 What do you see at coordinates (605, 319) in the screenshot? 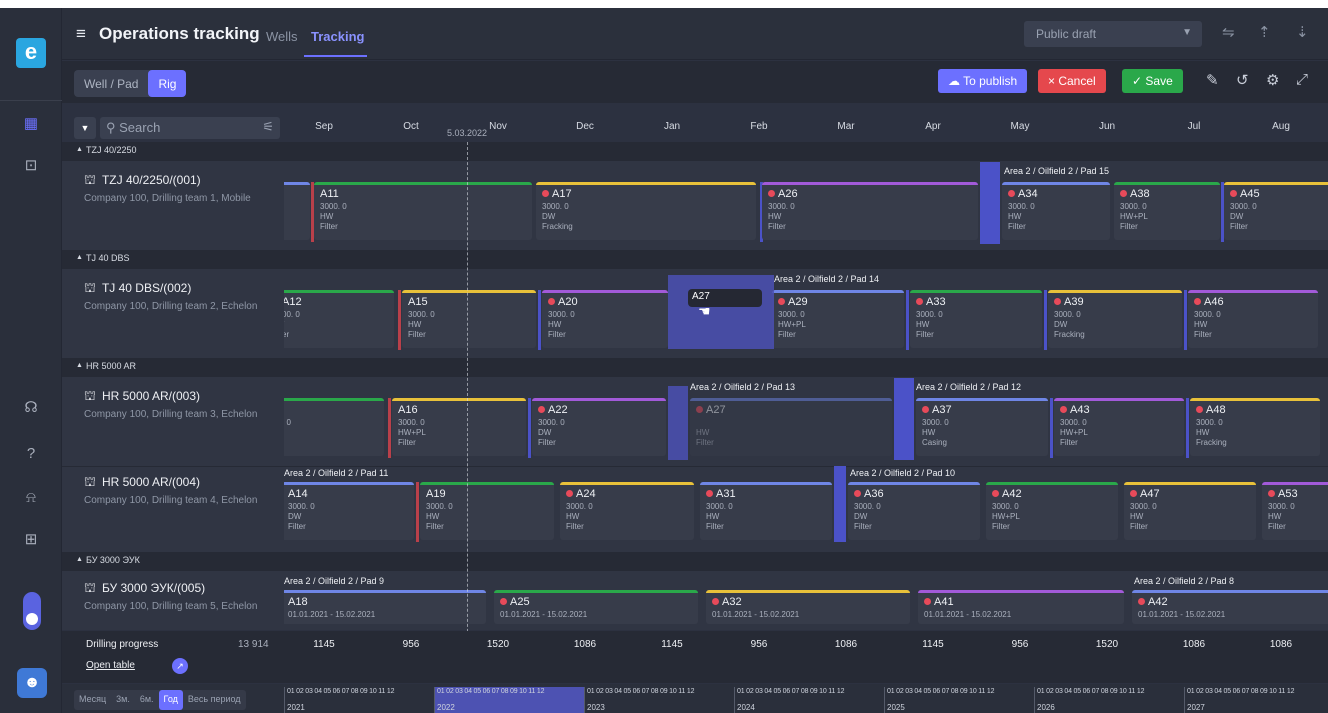
I see `well-bar: A20 3000. 0 HW Filter` at bounding box center [605, 319].